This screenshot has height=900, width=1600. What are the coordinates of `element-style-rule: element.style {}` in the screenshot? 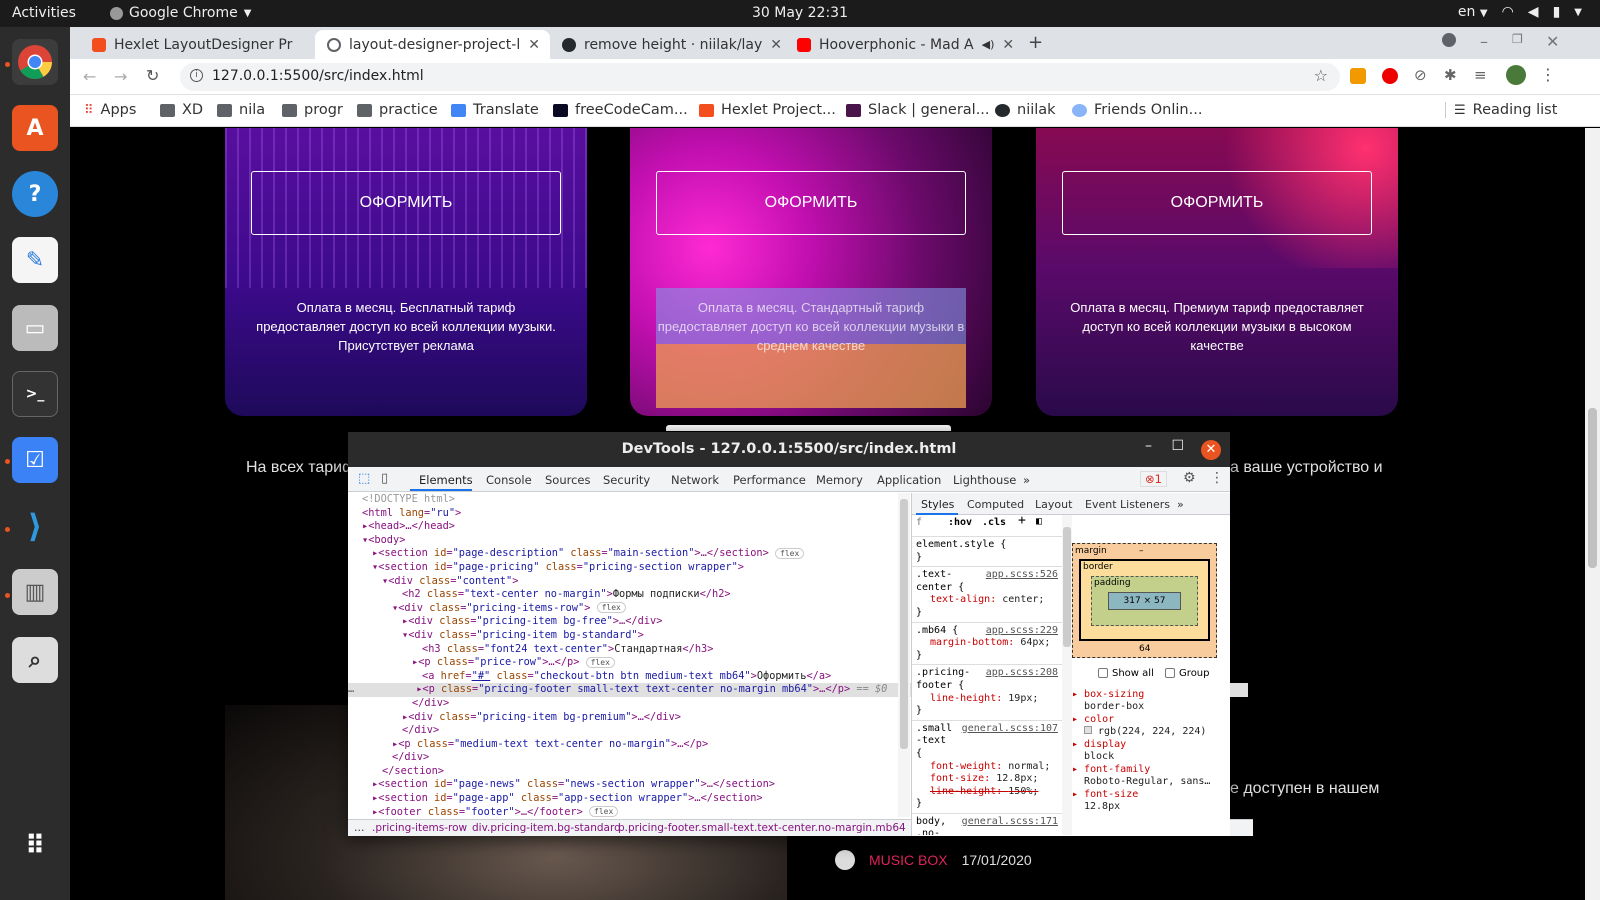 It's located at (987, 552).